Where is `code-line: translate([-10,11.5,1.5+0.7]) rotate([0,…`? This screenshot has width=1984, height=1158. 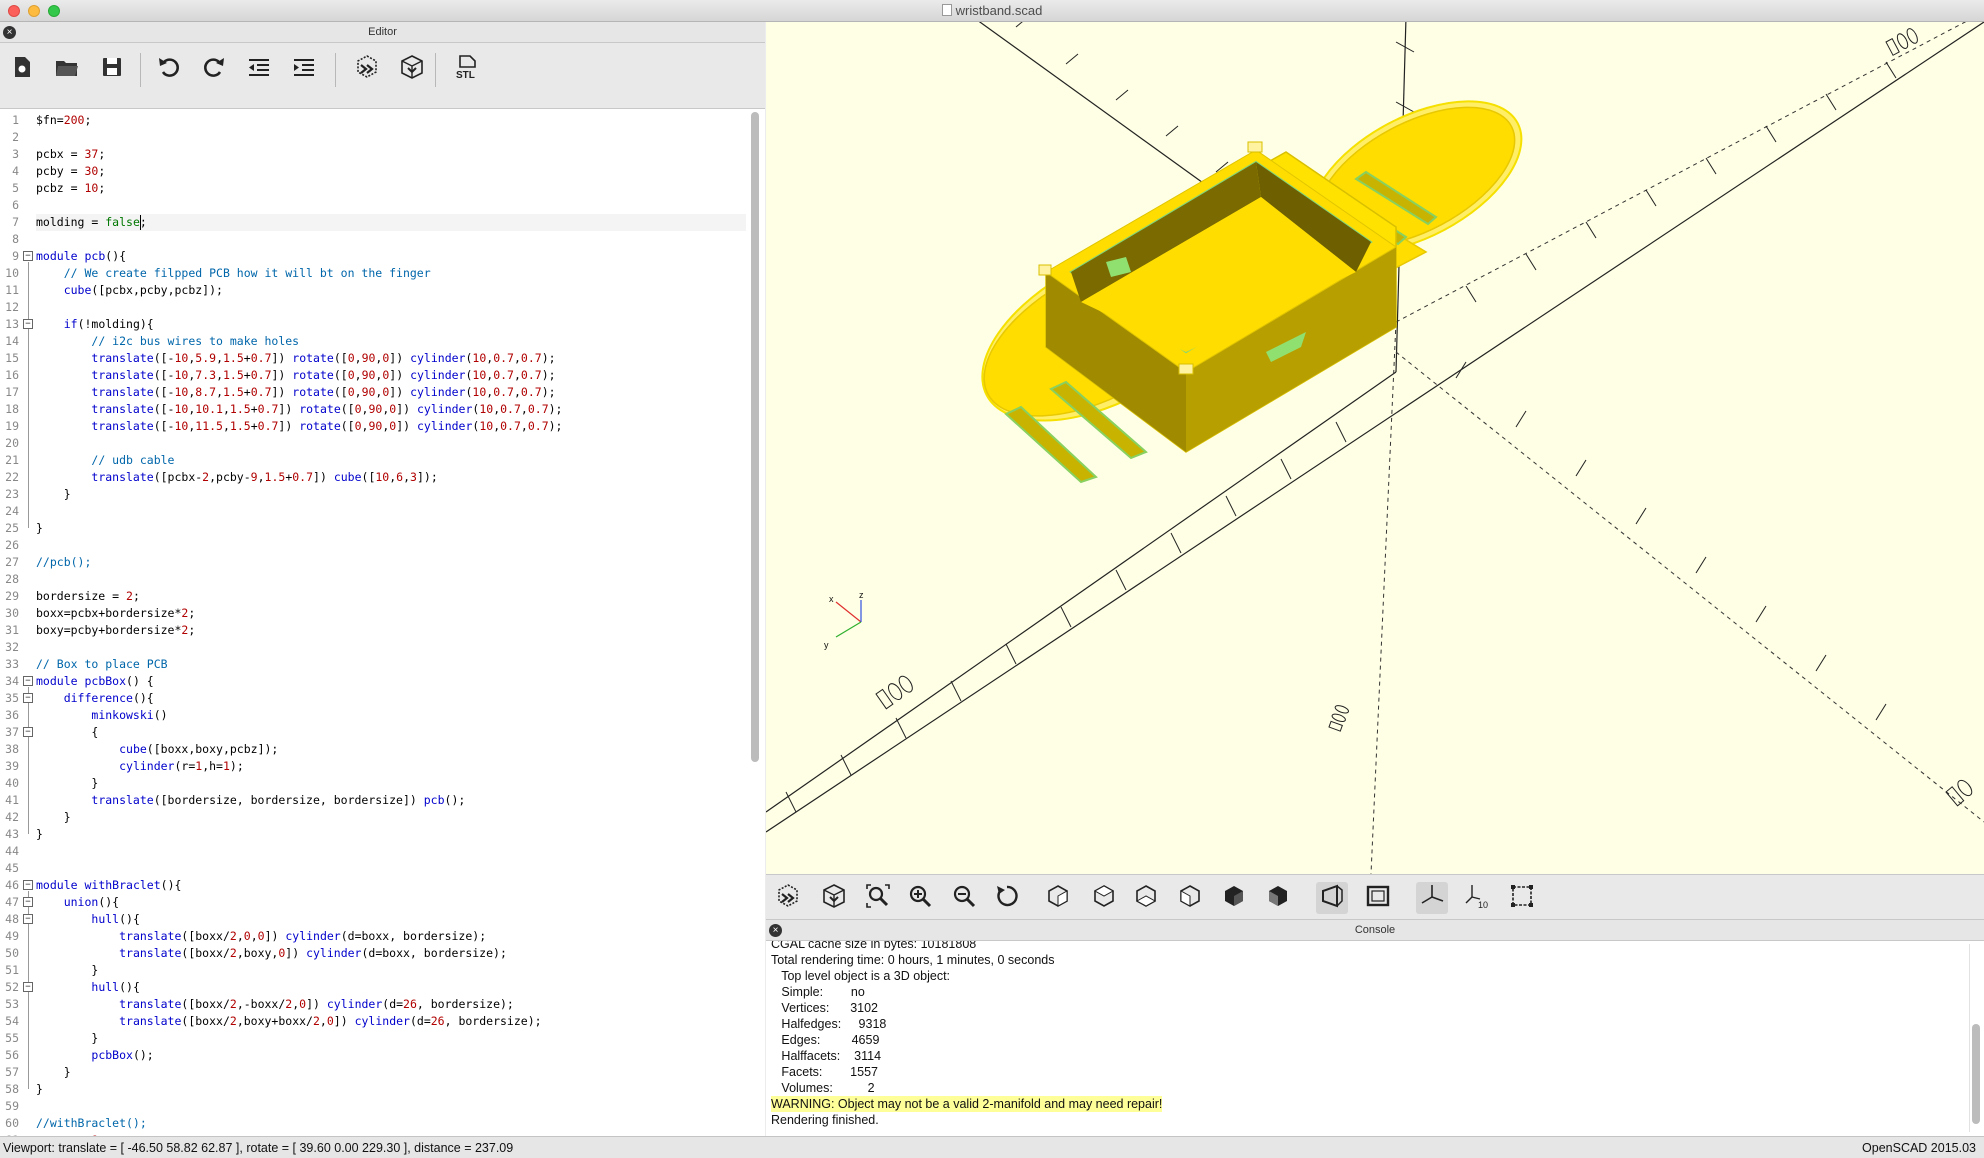
code-line: translate([-10,11.5,1.5+0.7]) rotate([0,… is located at coordinates (299, 426).